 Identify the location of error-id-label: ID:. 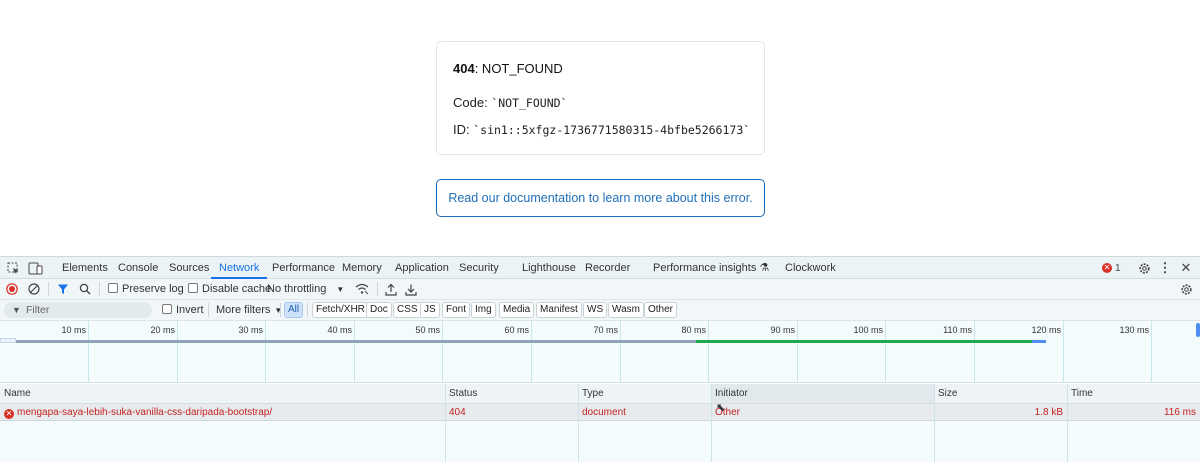
(463, 129).